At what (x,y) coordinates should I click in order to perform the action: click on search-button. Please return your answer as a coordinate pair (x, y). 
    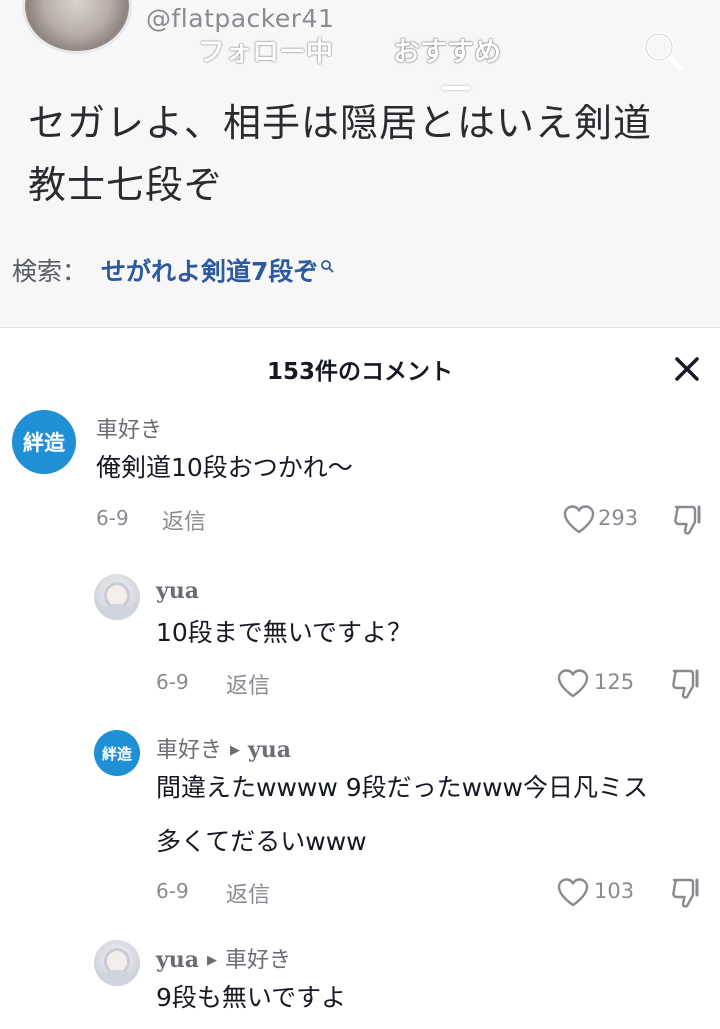
    Looking at the image, I should click on (663, 51).